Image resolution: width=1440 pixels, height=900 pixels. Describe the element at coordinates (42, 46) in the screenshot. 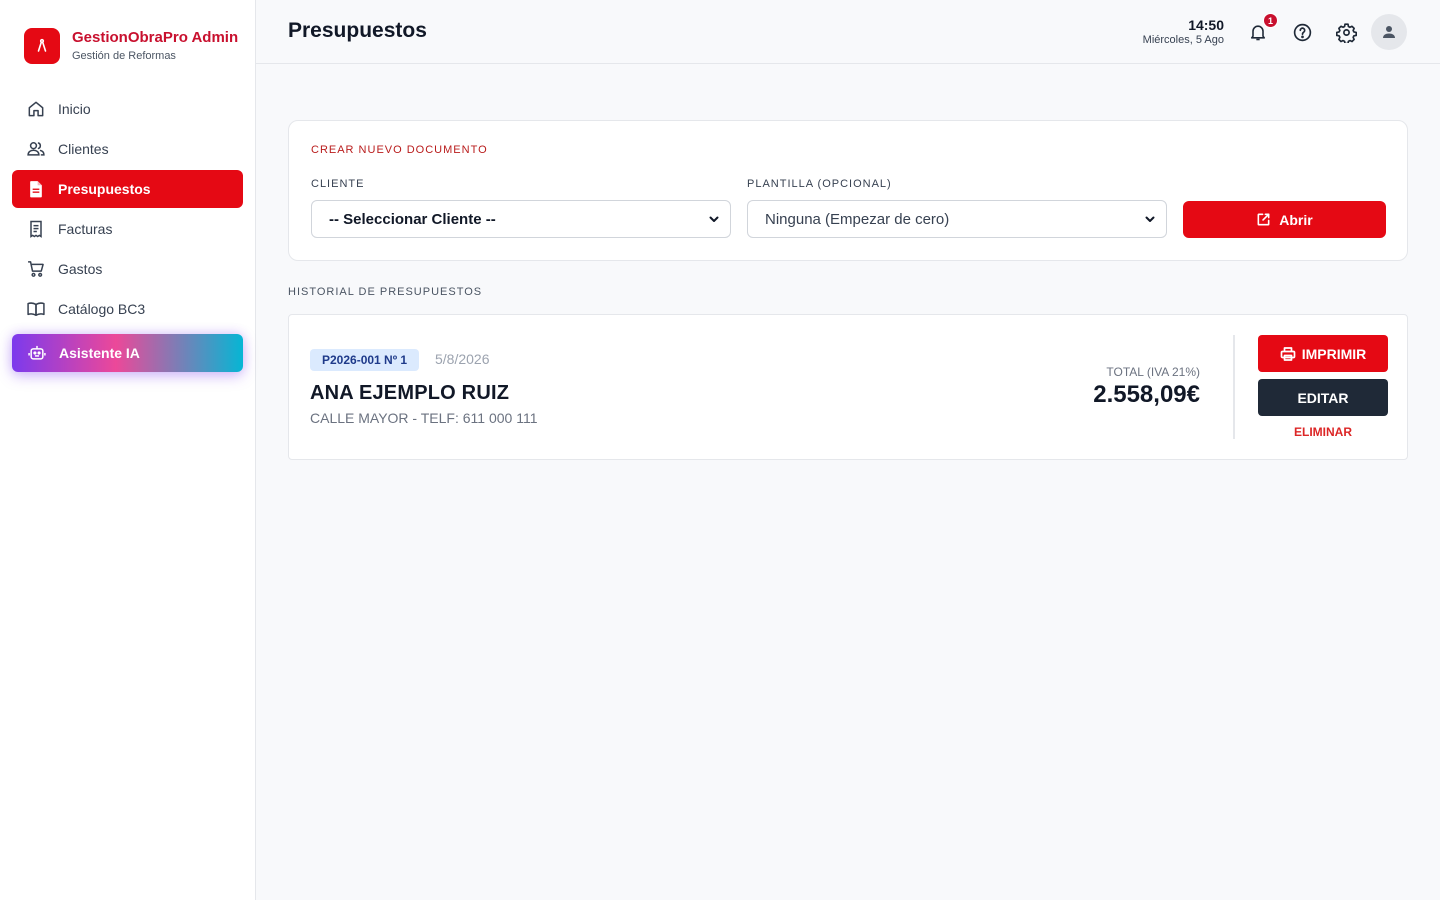

I see `compass-icon` at that location.